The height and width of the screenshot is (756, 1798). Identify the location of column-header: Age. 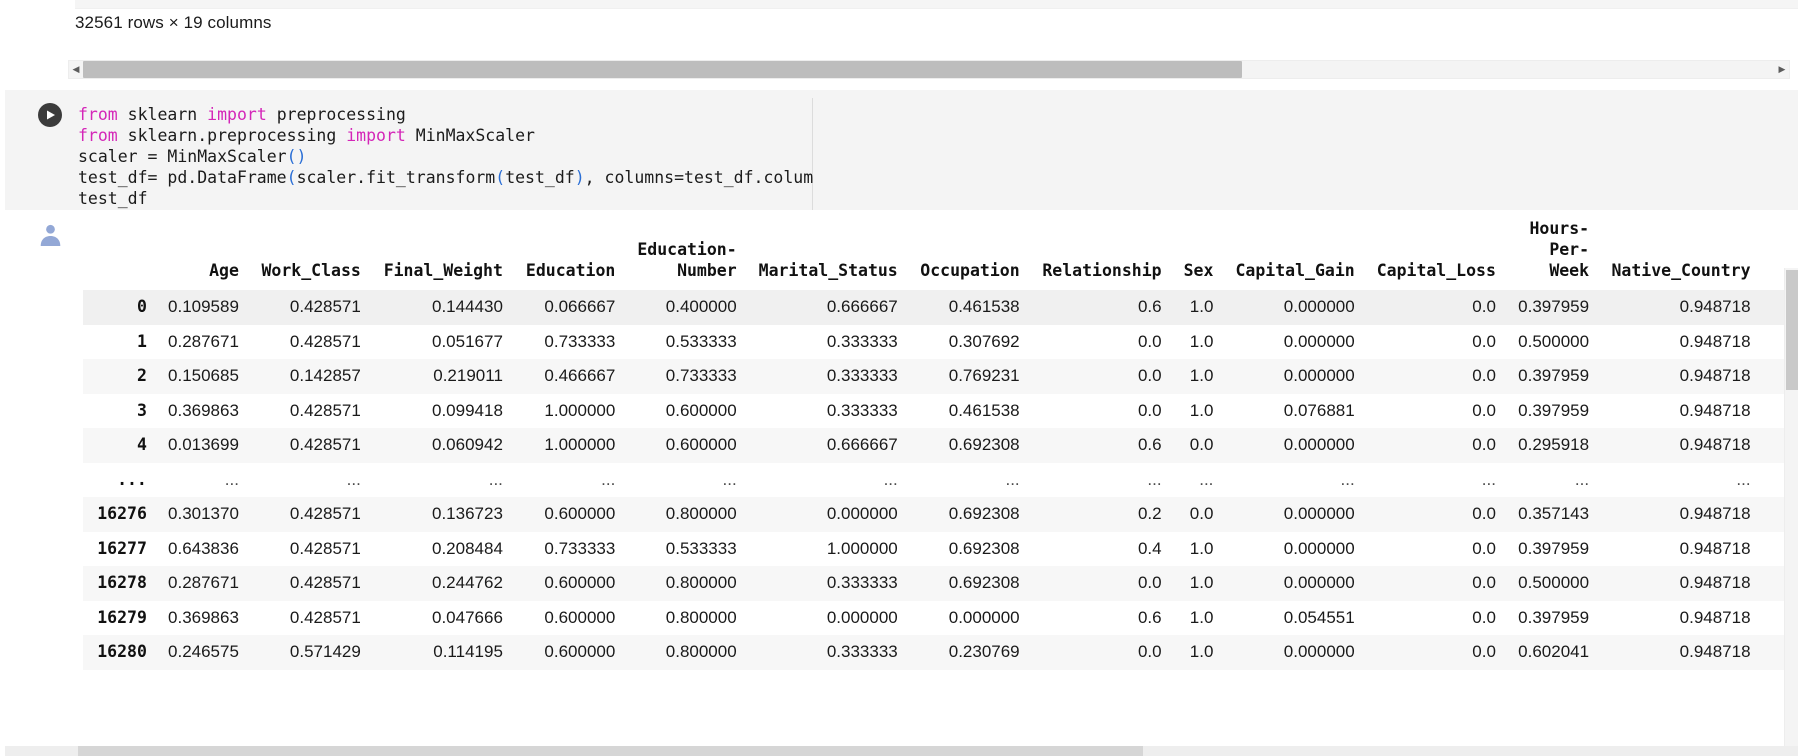
(224, 270).